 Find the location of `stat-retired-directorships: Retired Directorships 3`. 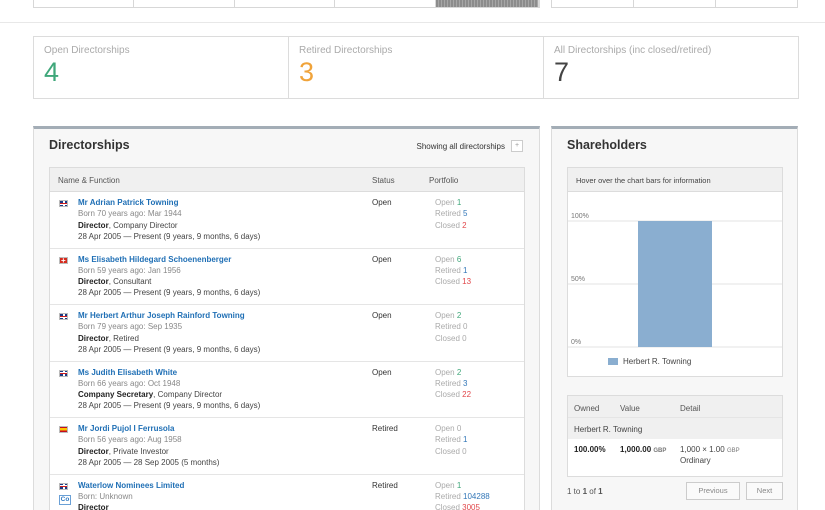

stat-retired-directorships: Retired Directorships 3 is located at coordinates (416, 67).